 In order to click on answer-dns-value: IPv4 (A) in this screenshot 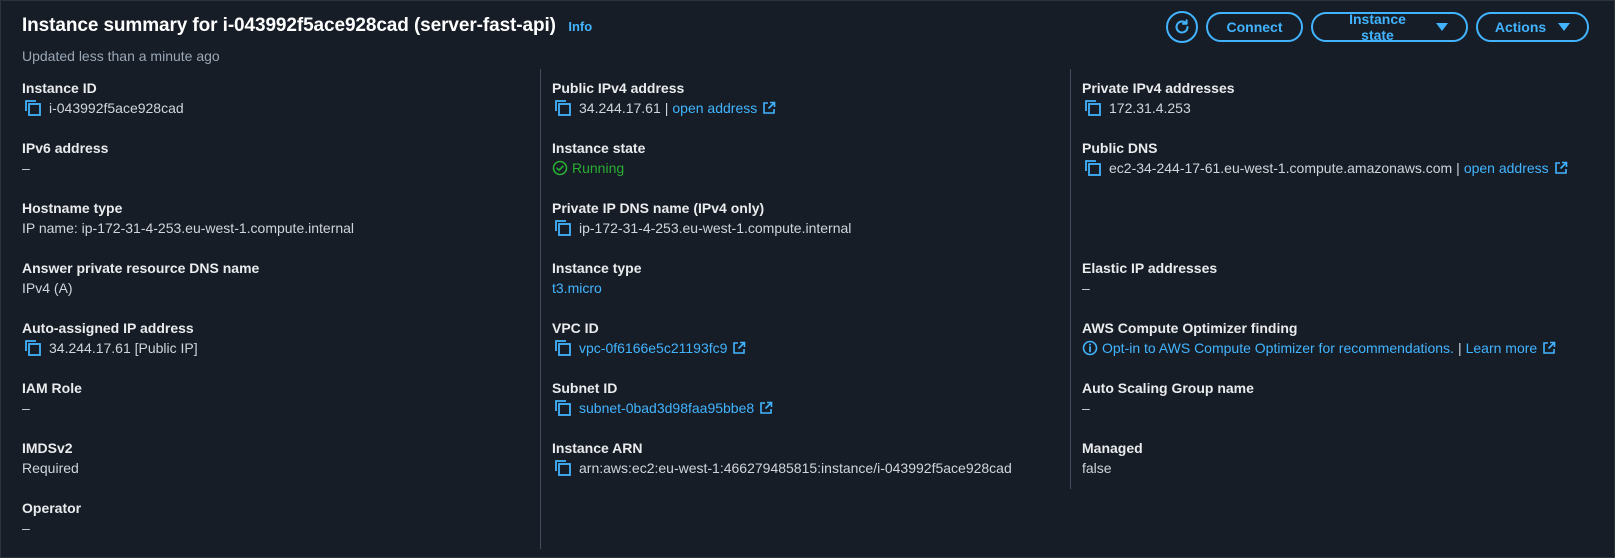, I will do `click(47, 288)`.